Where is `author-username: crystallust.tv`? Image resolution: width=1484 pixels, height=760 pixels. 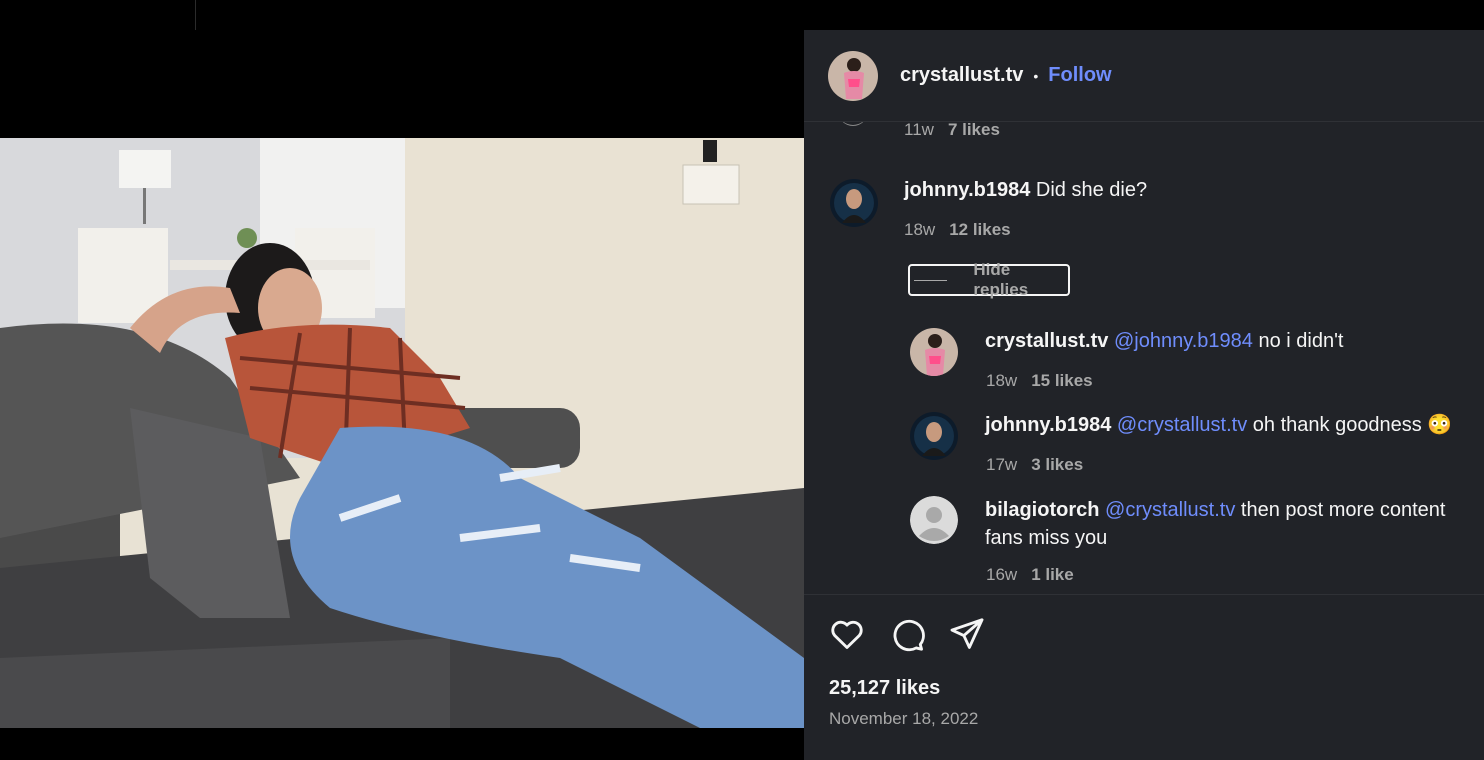 author-username: crystallust.tv is located at coordinates (961, 75).